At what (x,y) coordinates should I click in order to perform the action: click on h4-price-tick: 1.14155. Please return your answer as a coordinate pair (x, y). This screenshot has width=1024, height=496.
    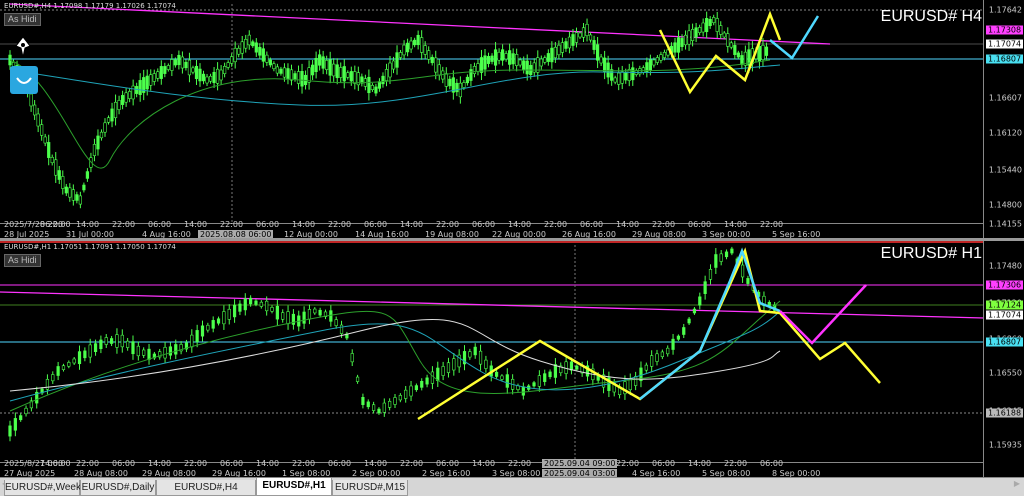
    Looking at the image, I should click on (1005, 224).